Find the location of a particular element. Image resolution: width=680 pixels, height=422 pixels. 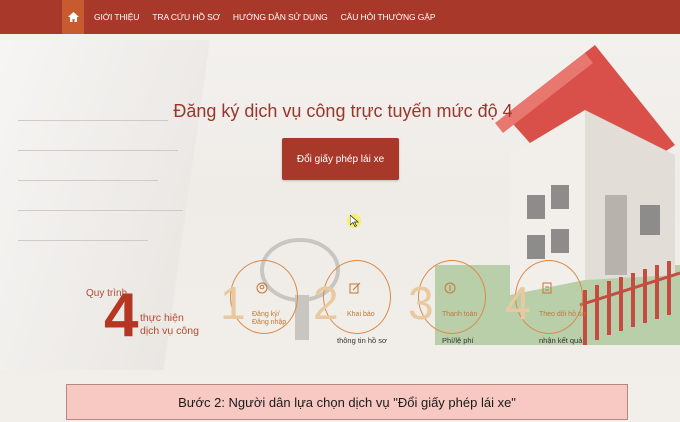

edit-icon is located at coordinates (355, 288).